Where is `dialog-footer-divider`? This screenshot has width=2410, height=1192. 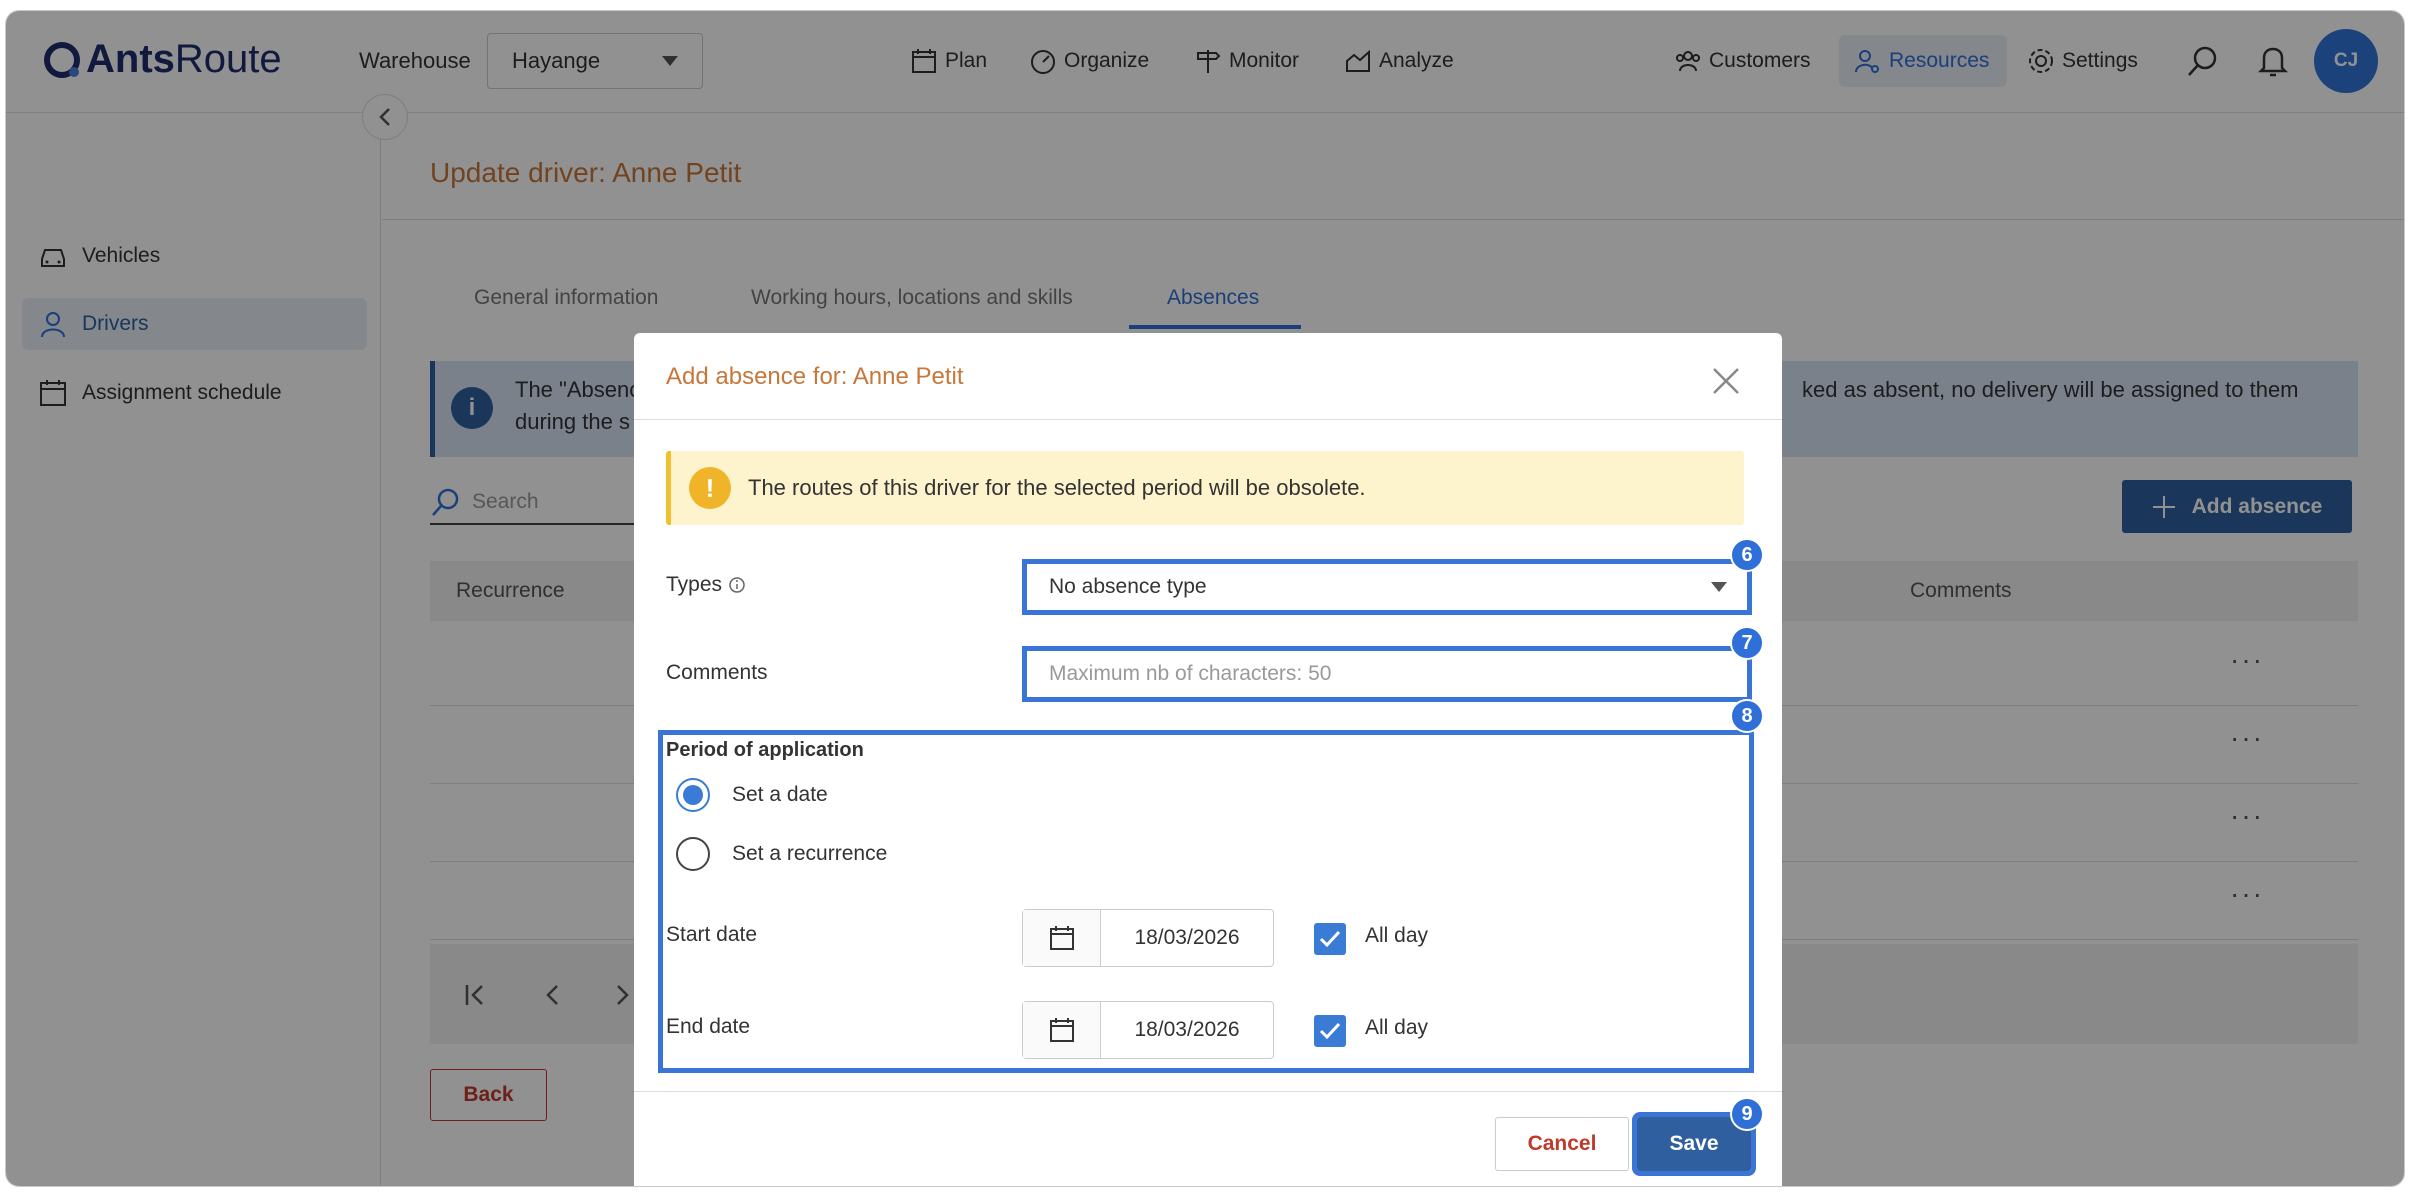
dialog-footer-divider is located at coordinates (1208, 1091).